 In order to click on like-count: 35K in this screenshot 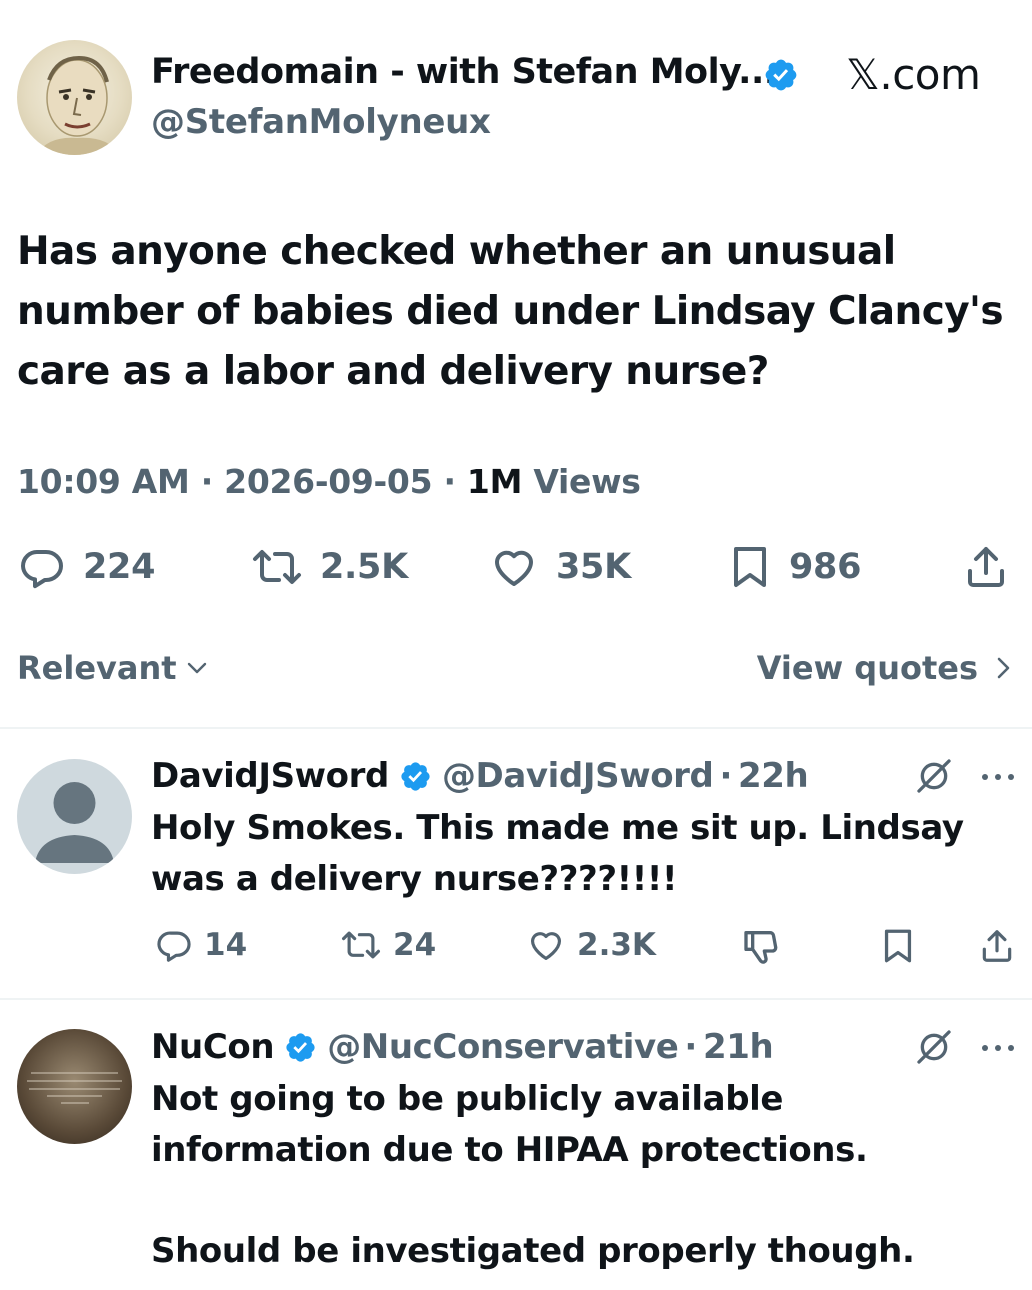, I will do `click(593, 567)`.